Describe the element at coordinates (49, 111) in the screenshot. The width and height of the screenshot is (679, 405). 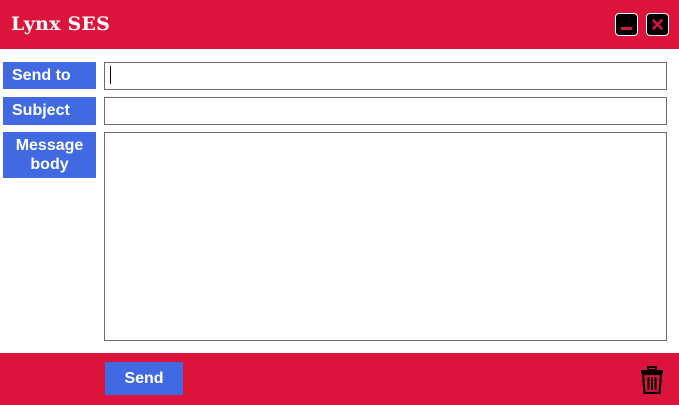
I see `subject-label: Subject` at that location.